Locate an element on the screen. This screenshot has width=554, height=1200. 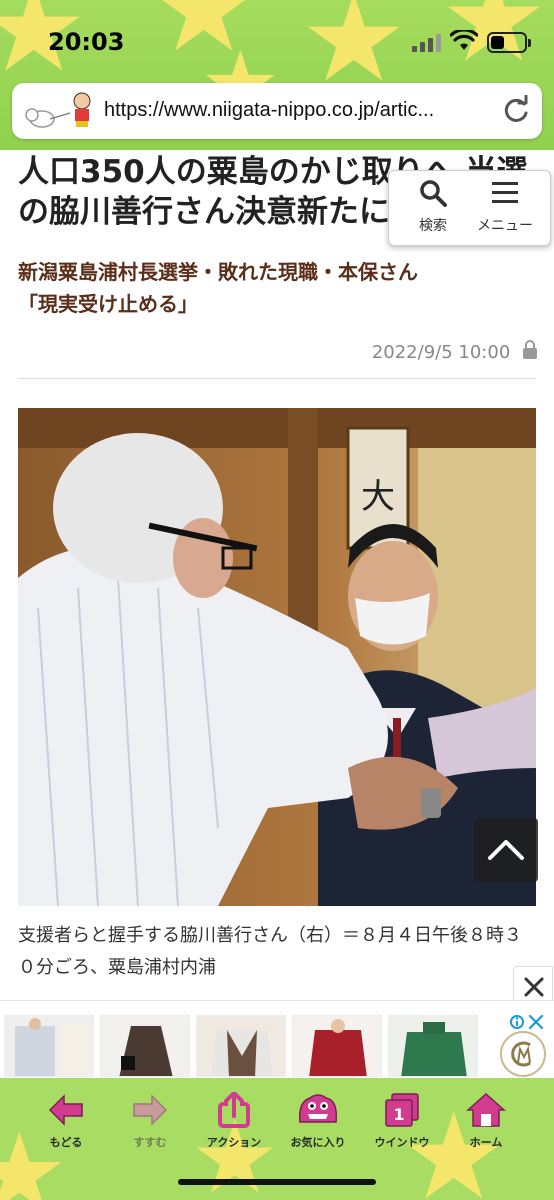
scroll-to-top-button is located at coordinates (506, 850).